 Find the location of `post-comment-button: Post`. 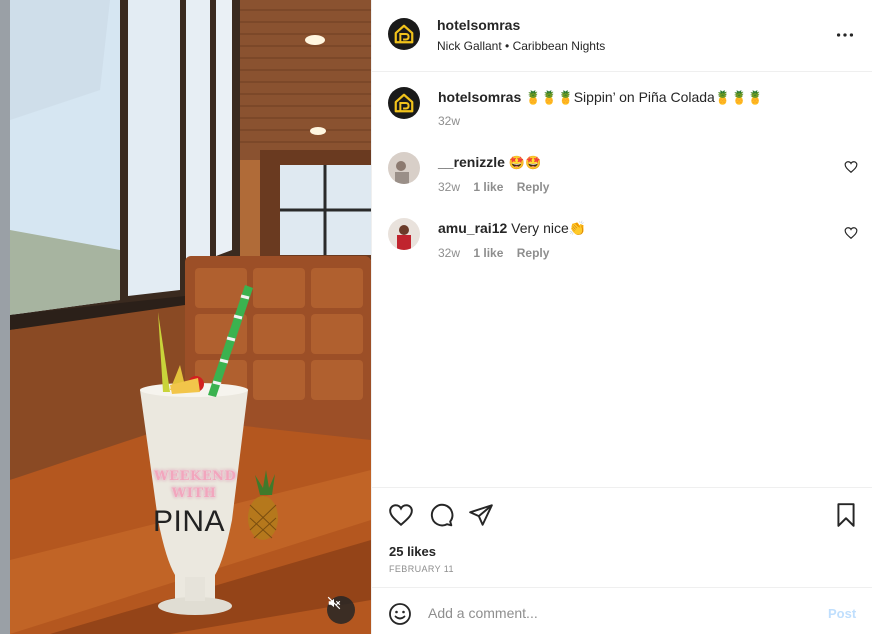

post-comment-button: Post is located at coordinates (842, 613).